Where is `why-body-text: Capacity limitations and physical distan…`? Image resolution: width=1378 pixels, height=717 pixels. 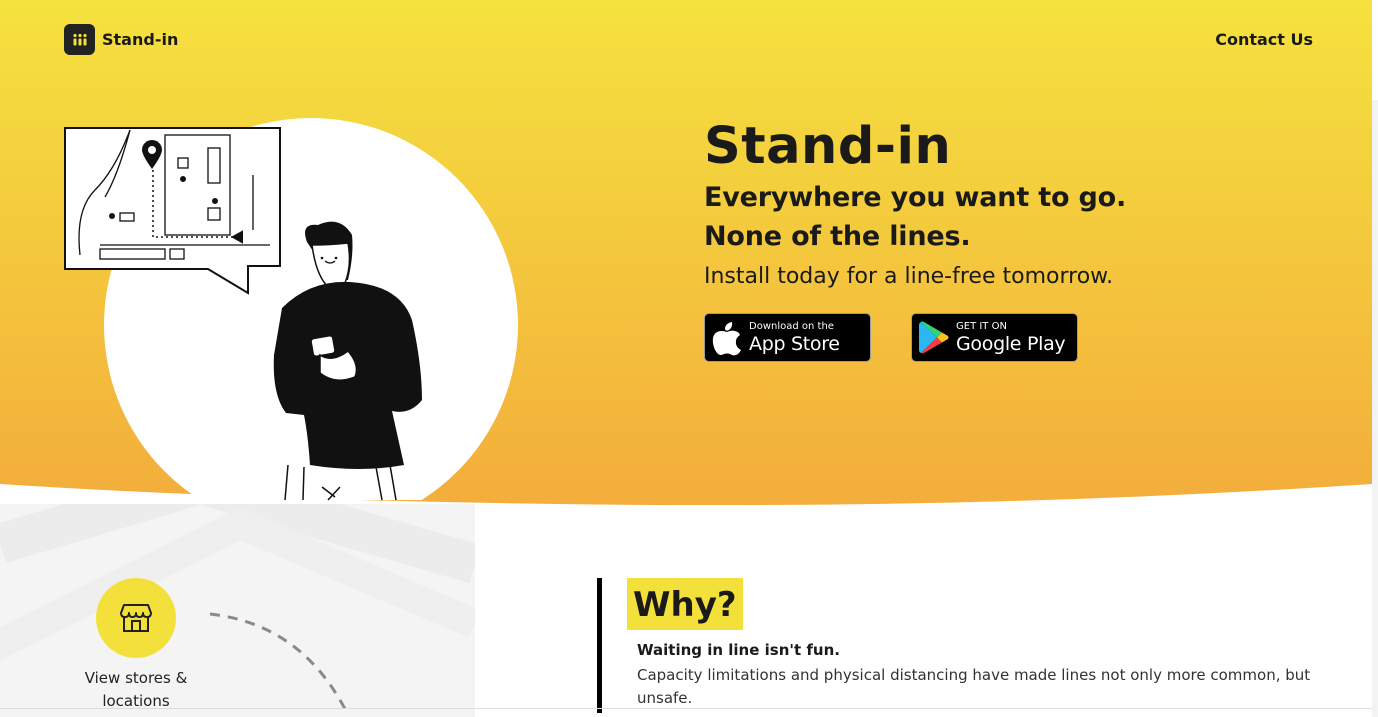
why-body-text: Capacity limitations and physical distan… is located at coordinates (974, 686).